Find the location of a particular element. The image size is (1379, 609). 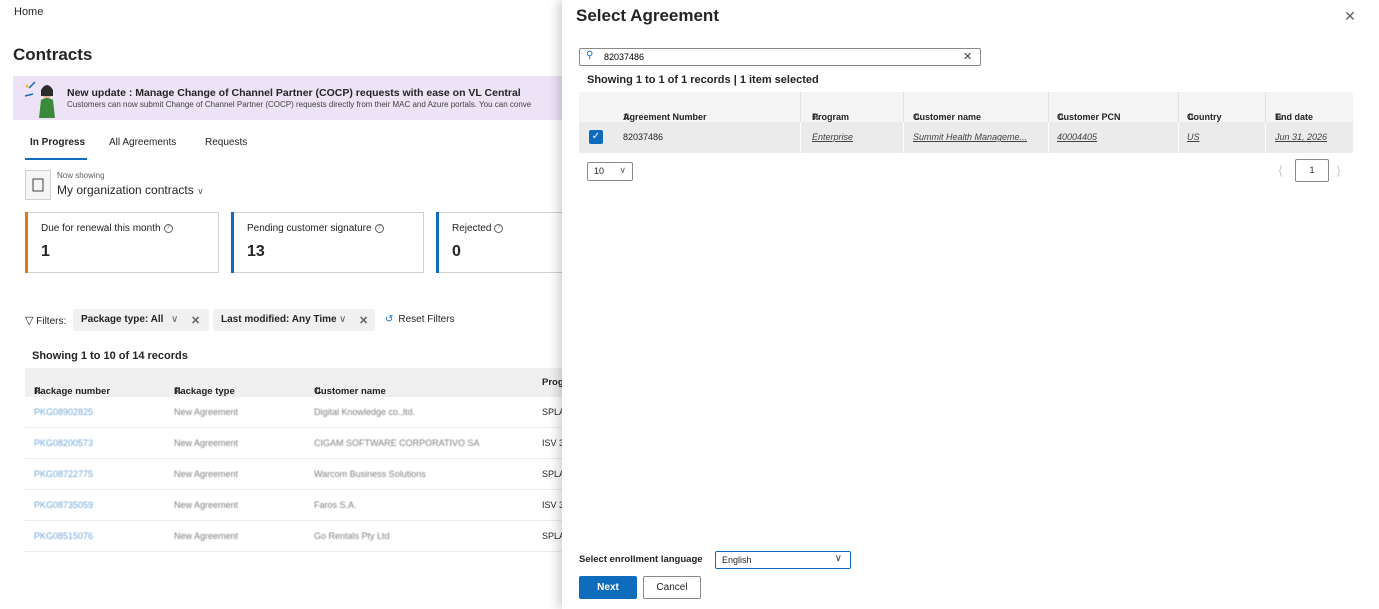

records-count: Showing 1 to 10 of 14 records is located at coordinates (110, 356).